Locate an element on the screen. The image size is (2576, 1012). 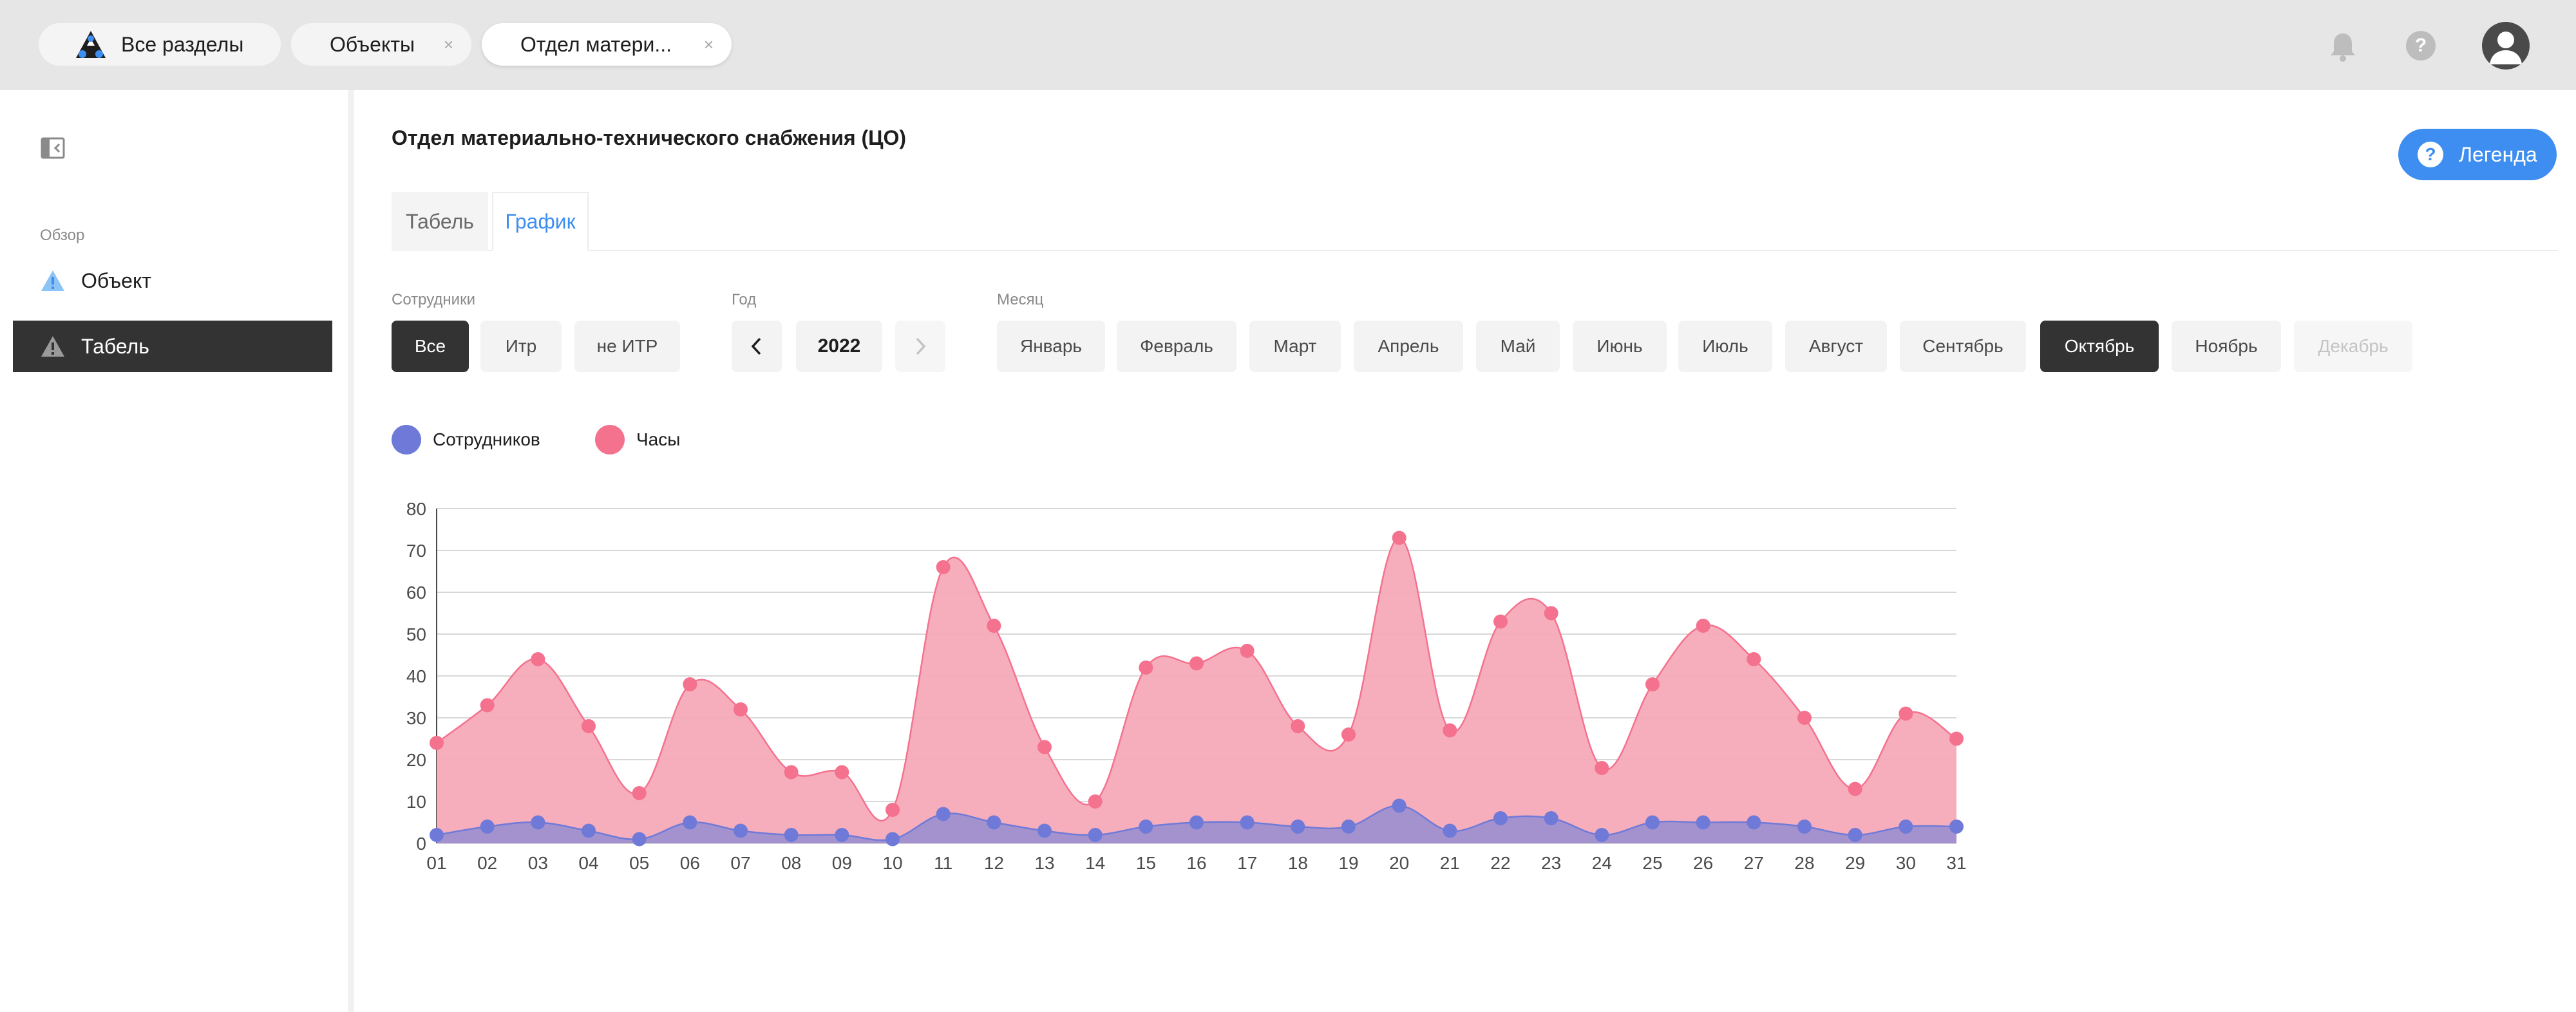
month-button-jun: Июнь is located at coordinates (1620, 347).